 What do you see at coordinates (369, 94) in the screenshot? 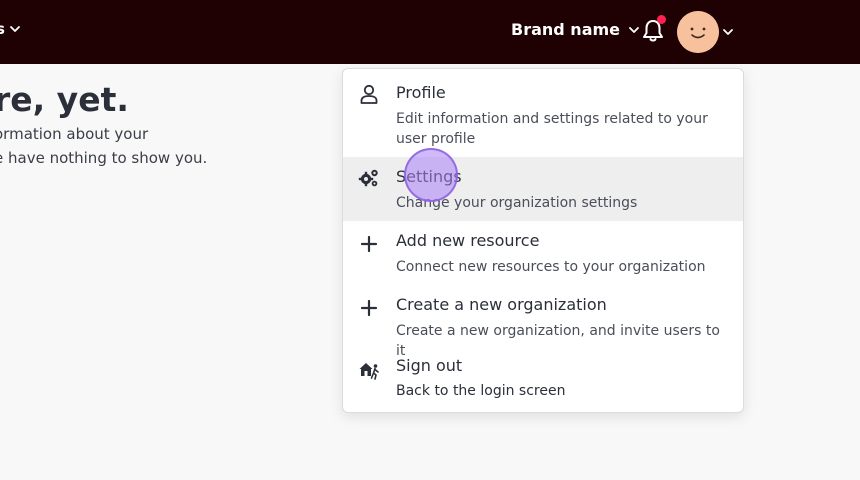
I see `user-icon` at bounding box center [369, 94].